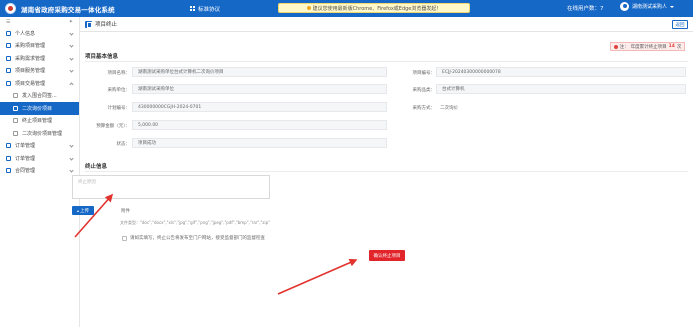 This screenshot has width=693, height=327. Describe the element at coordinates (8, 46) in the screenshot. I see `folder-icon` at that location.